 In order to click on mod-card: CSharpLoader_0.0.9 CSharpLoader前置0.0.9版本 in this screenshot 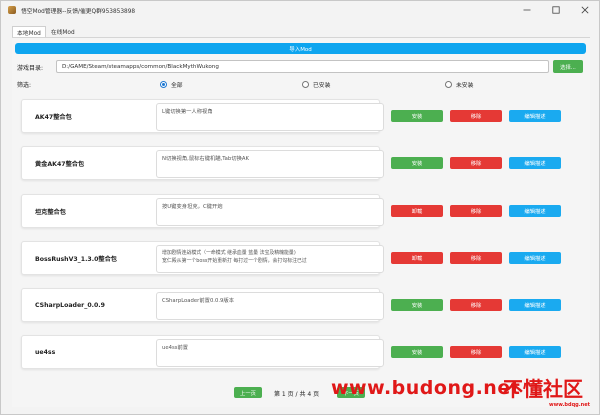, I will do `click(202, 305)`.